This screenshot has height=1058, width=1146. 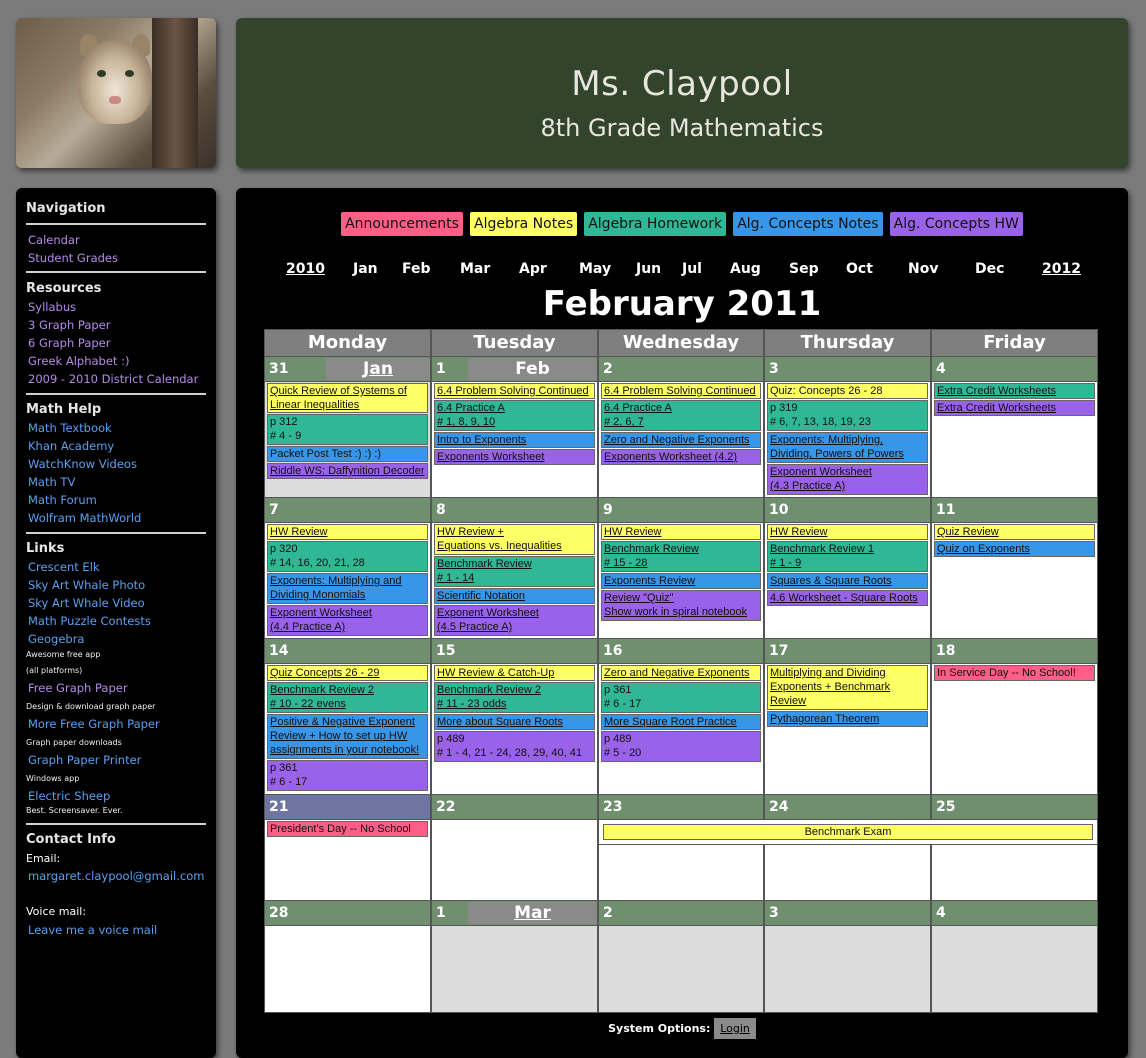 I want to click on link-crescent-elk: Crescent Elk, so click(x=58, y=567).